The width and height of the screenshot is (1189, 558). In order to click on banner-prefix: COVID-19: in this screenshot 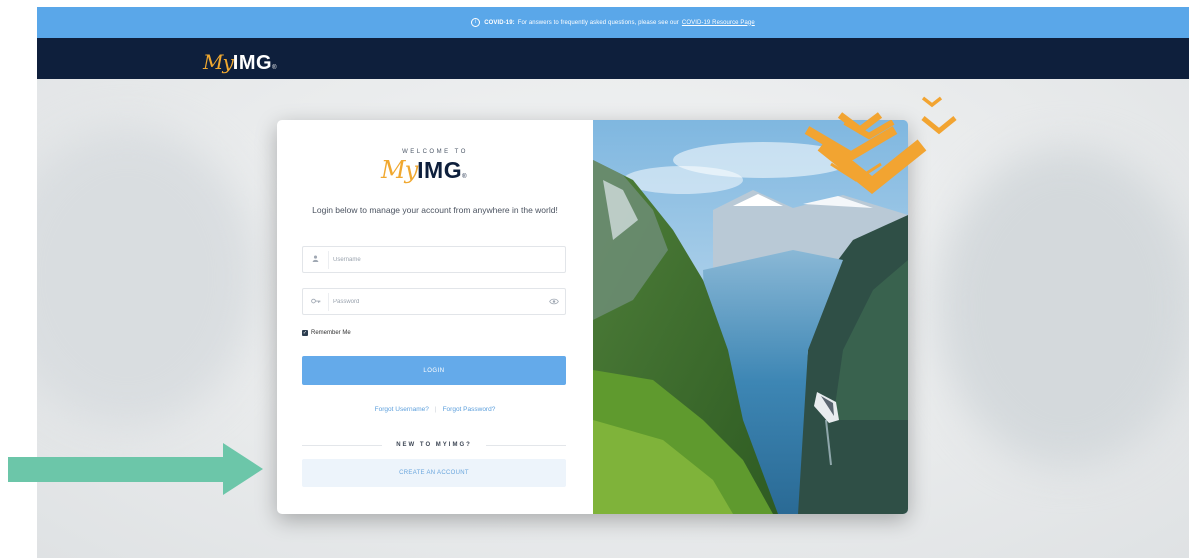, I will do `click(499, 22)`.